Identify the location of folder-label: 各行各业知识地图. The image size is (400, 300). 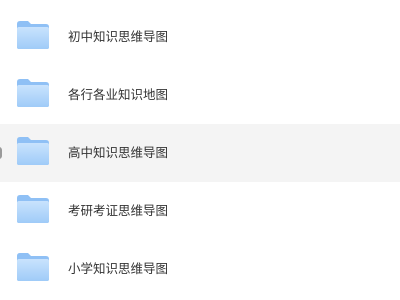
(118, 94).